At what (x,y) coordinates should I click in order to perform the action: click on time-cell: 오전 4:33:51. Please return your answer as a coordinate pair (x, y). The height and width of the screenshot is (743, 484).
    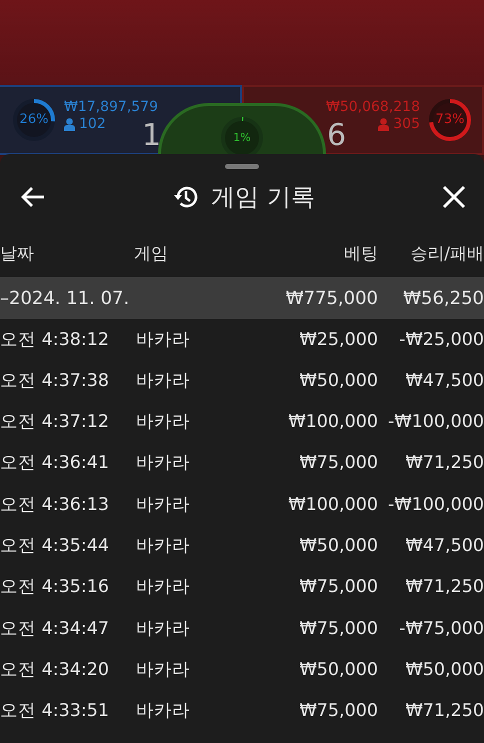
    Looking at the image, I should click on (55, 711).